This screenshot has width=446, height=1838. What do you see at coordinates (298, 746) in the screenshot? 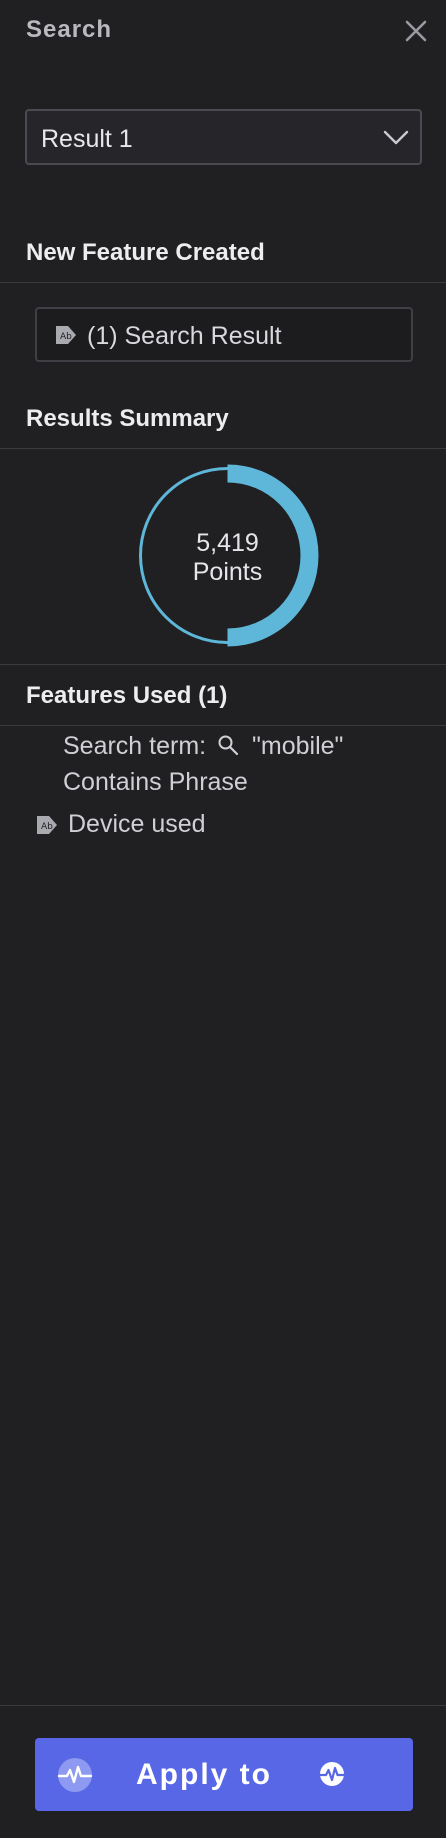
I see `search-term-value: "mobile"` at bounding box center [298, 746].